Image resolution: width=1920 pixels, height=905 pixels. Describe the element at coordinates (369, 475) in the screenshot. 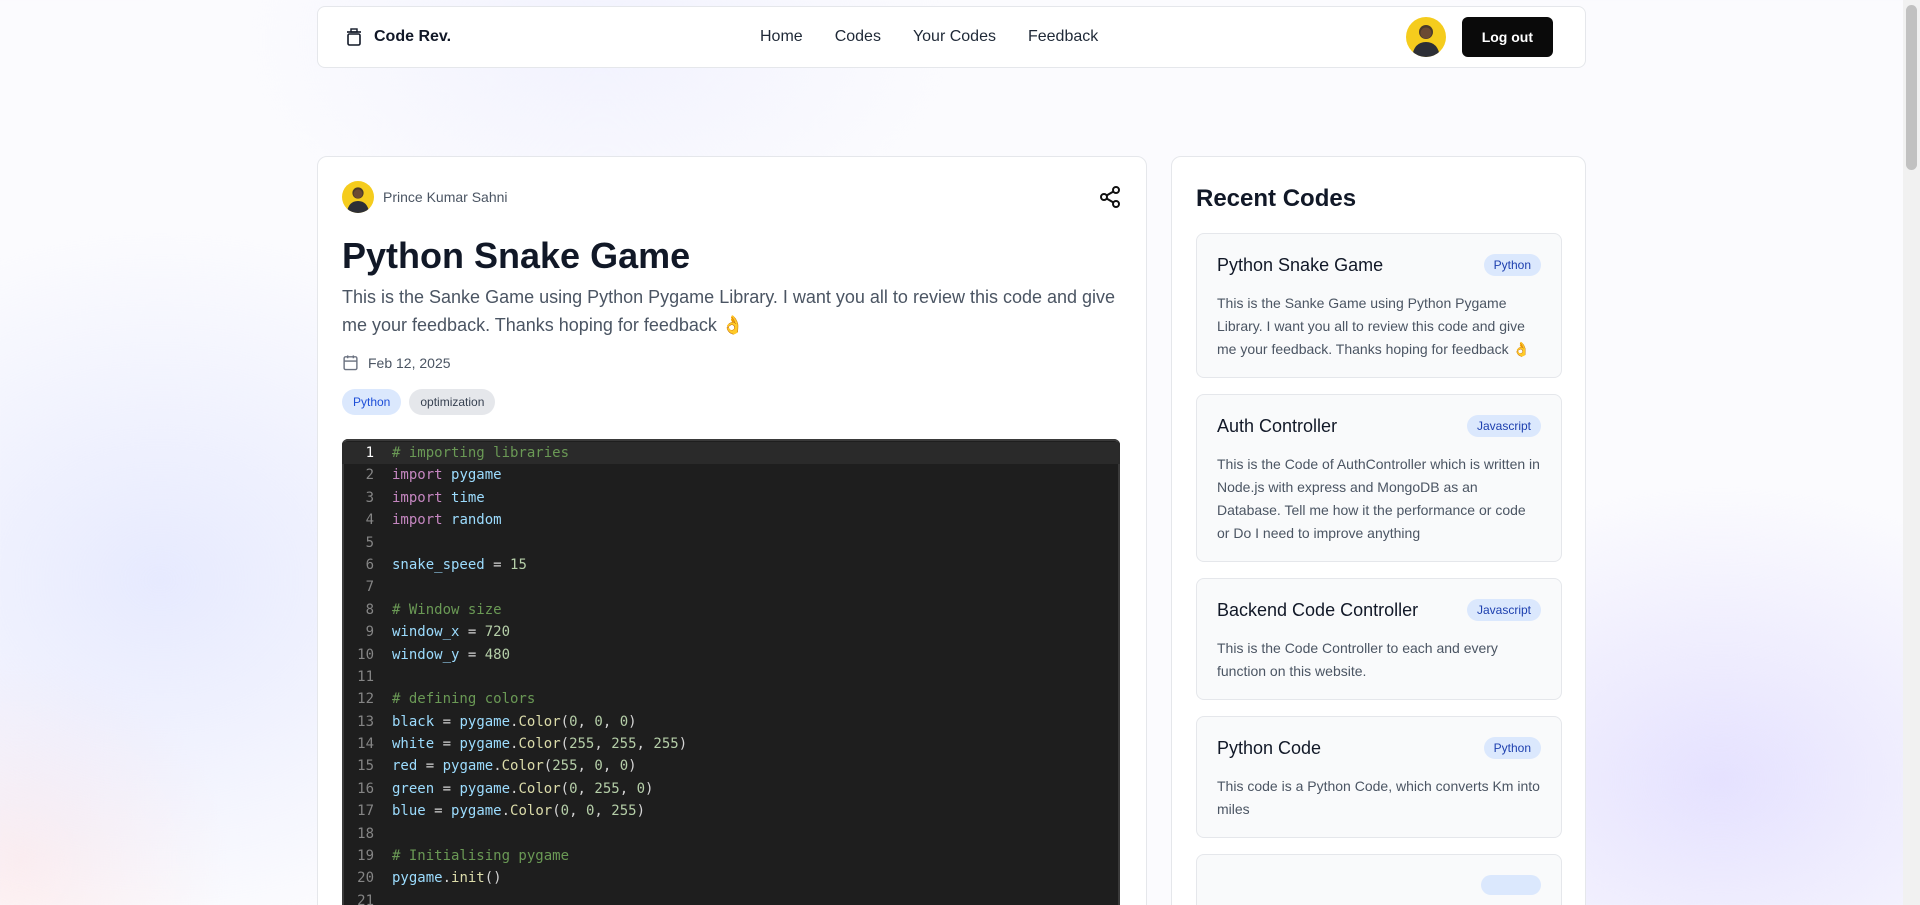

I see `line-number: 2` at that location.